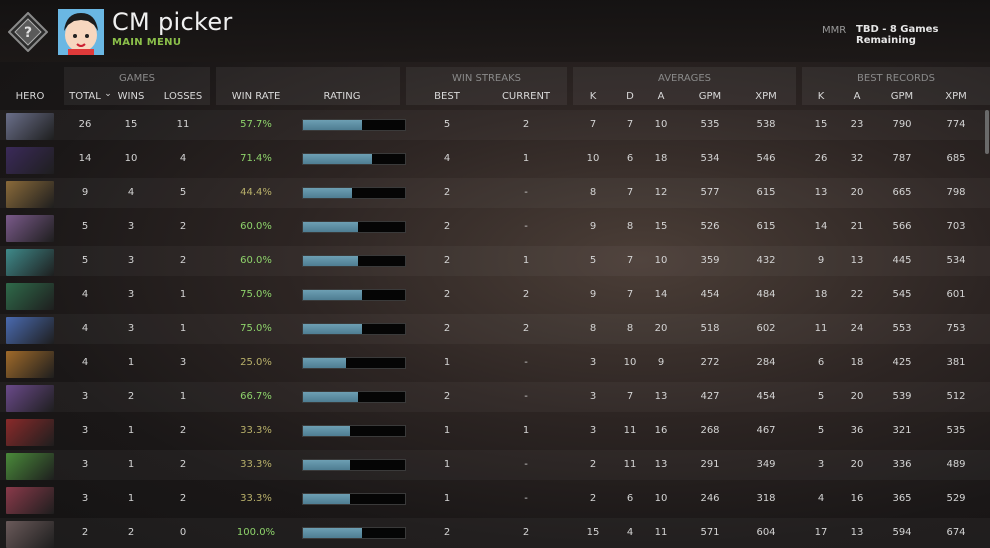 The width and height of the screenshot is (990, 548). I want to click on cell-d: 11, so click(630, 430).